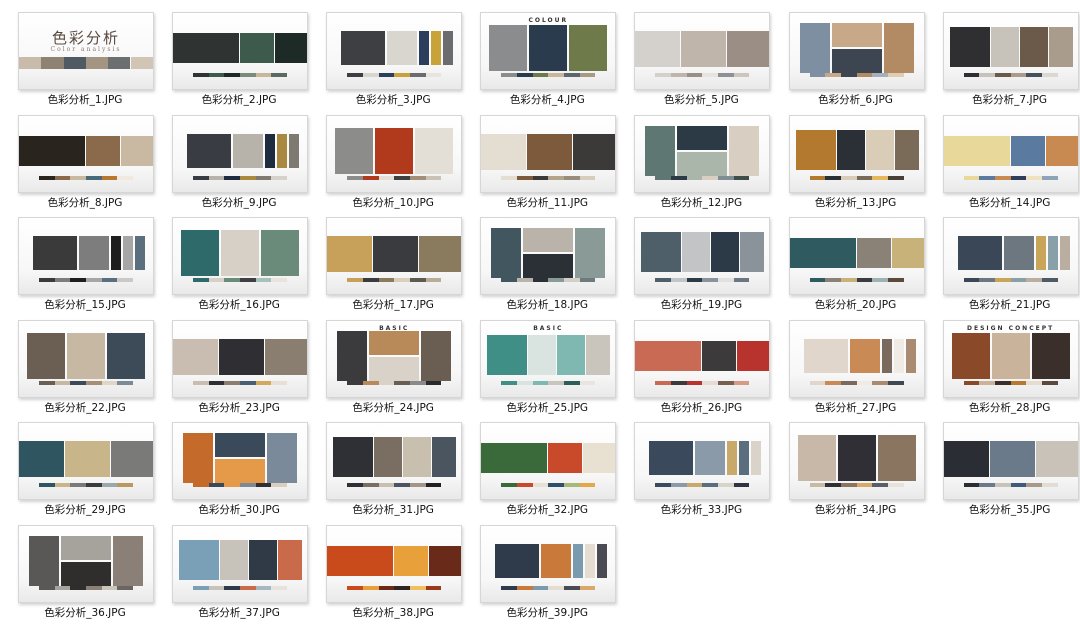 The image size is (1080, 629). Describe the element at coordinates (86, 51) in the screenshot. I see `file-thumbnail: 色彩分析 Color analysis` at that location.